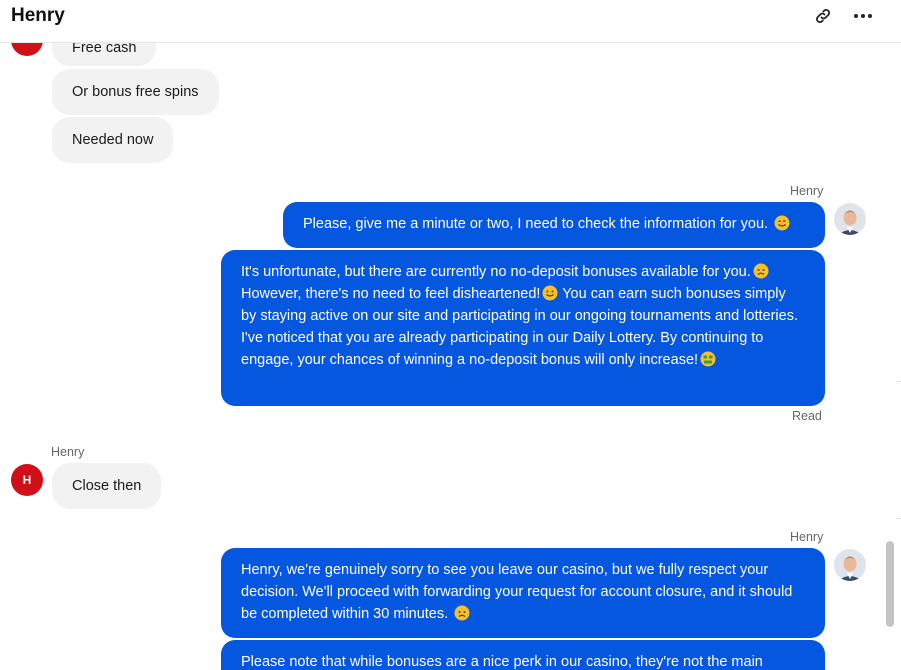  I want to click on user-avatar, so click(27, 49).